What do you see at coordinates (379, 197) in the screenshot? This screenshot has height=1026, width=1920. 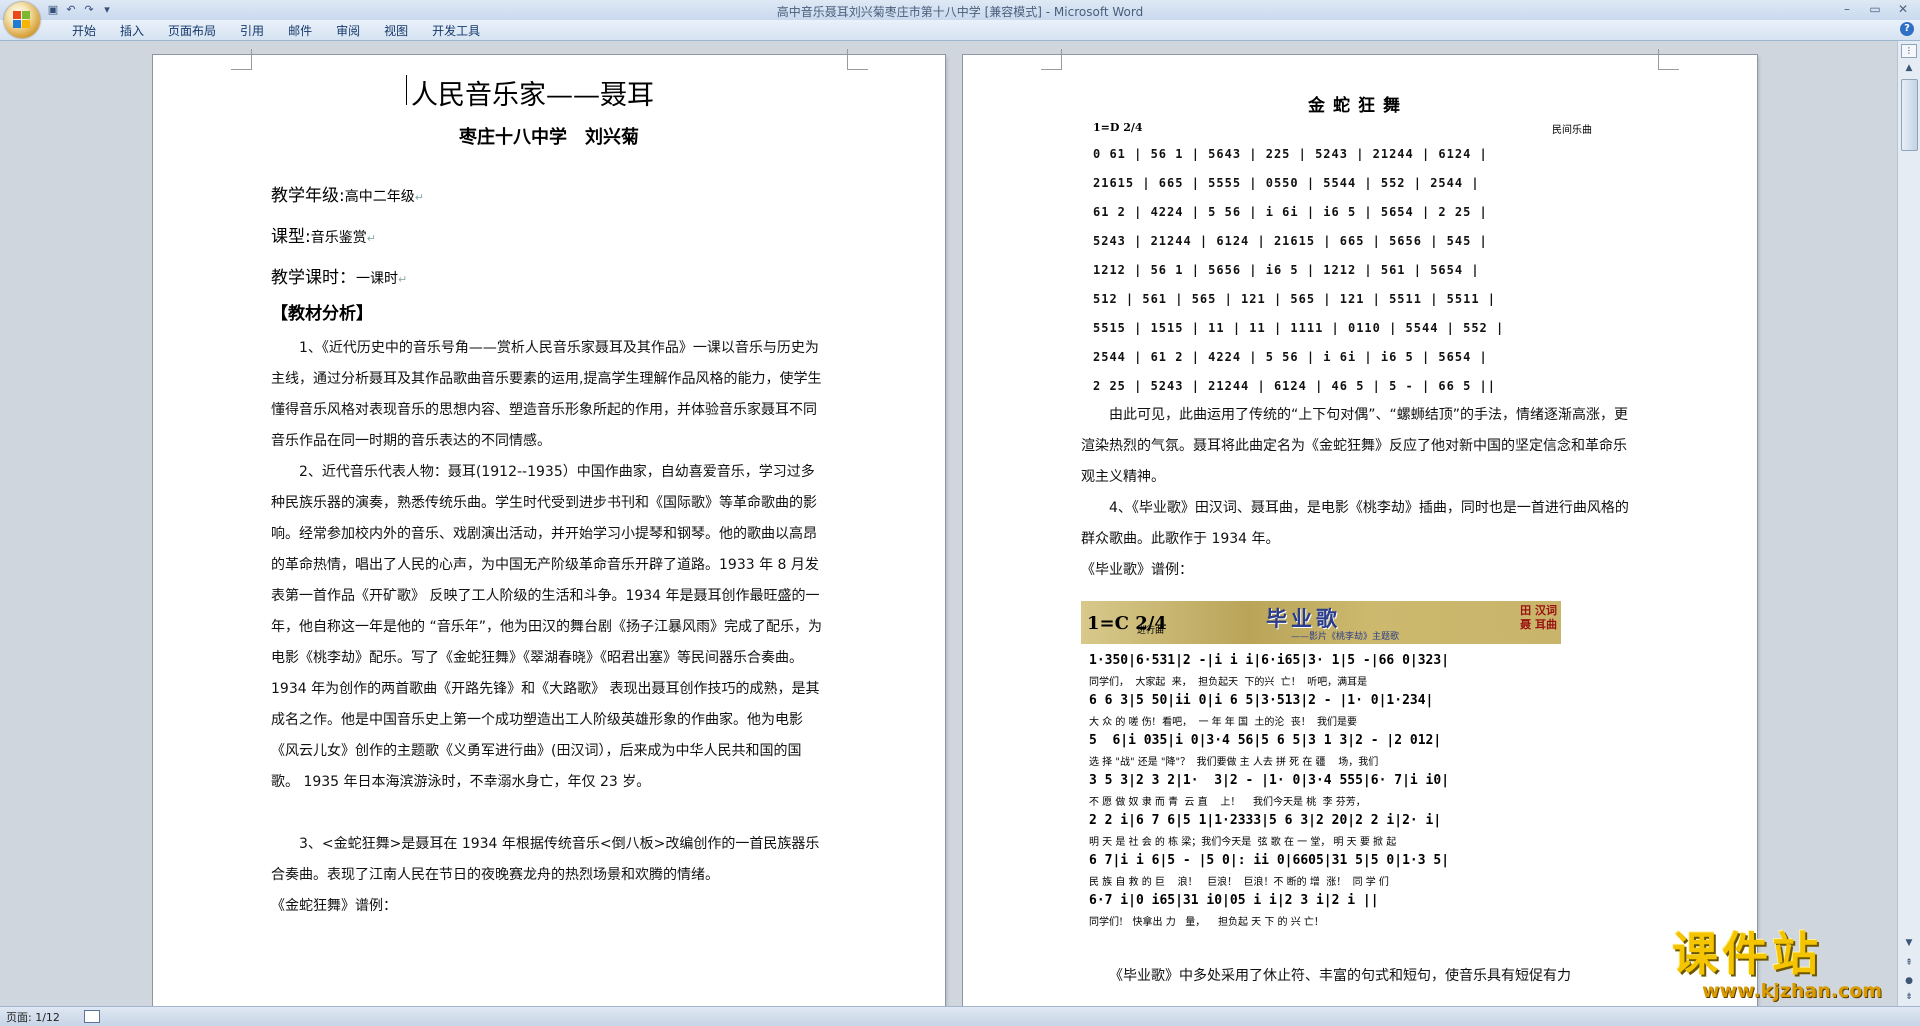 I see `field-value: 高中二年级` at bounding box center [379, 197].